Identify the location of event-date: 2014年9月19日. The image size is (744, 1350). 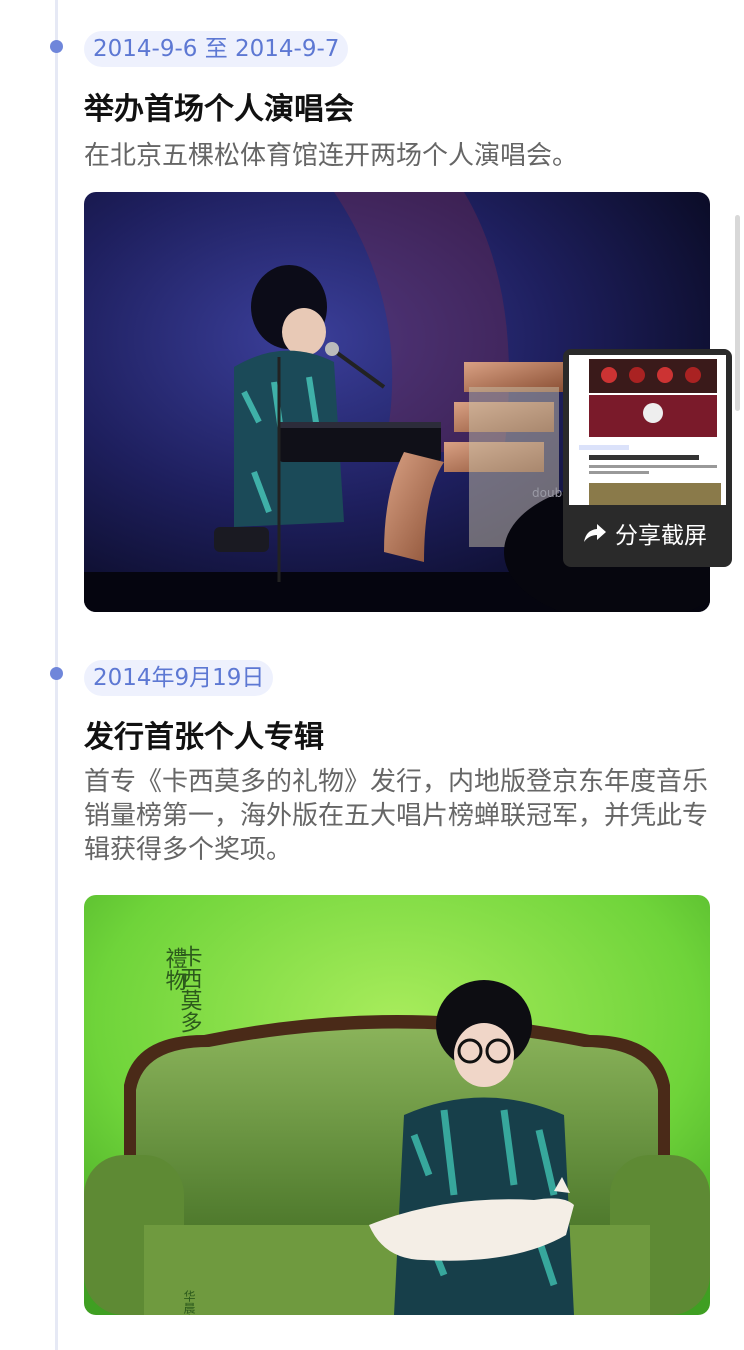
(179, 678).